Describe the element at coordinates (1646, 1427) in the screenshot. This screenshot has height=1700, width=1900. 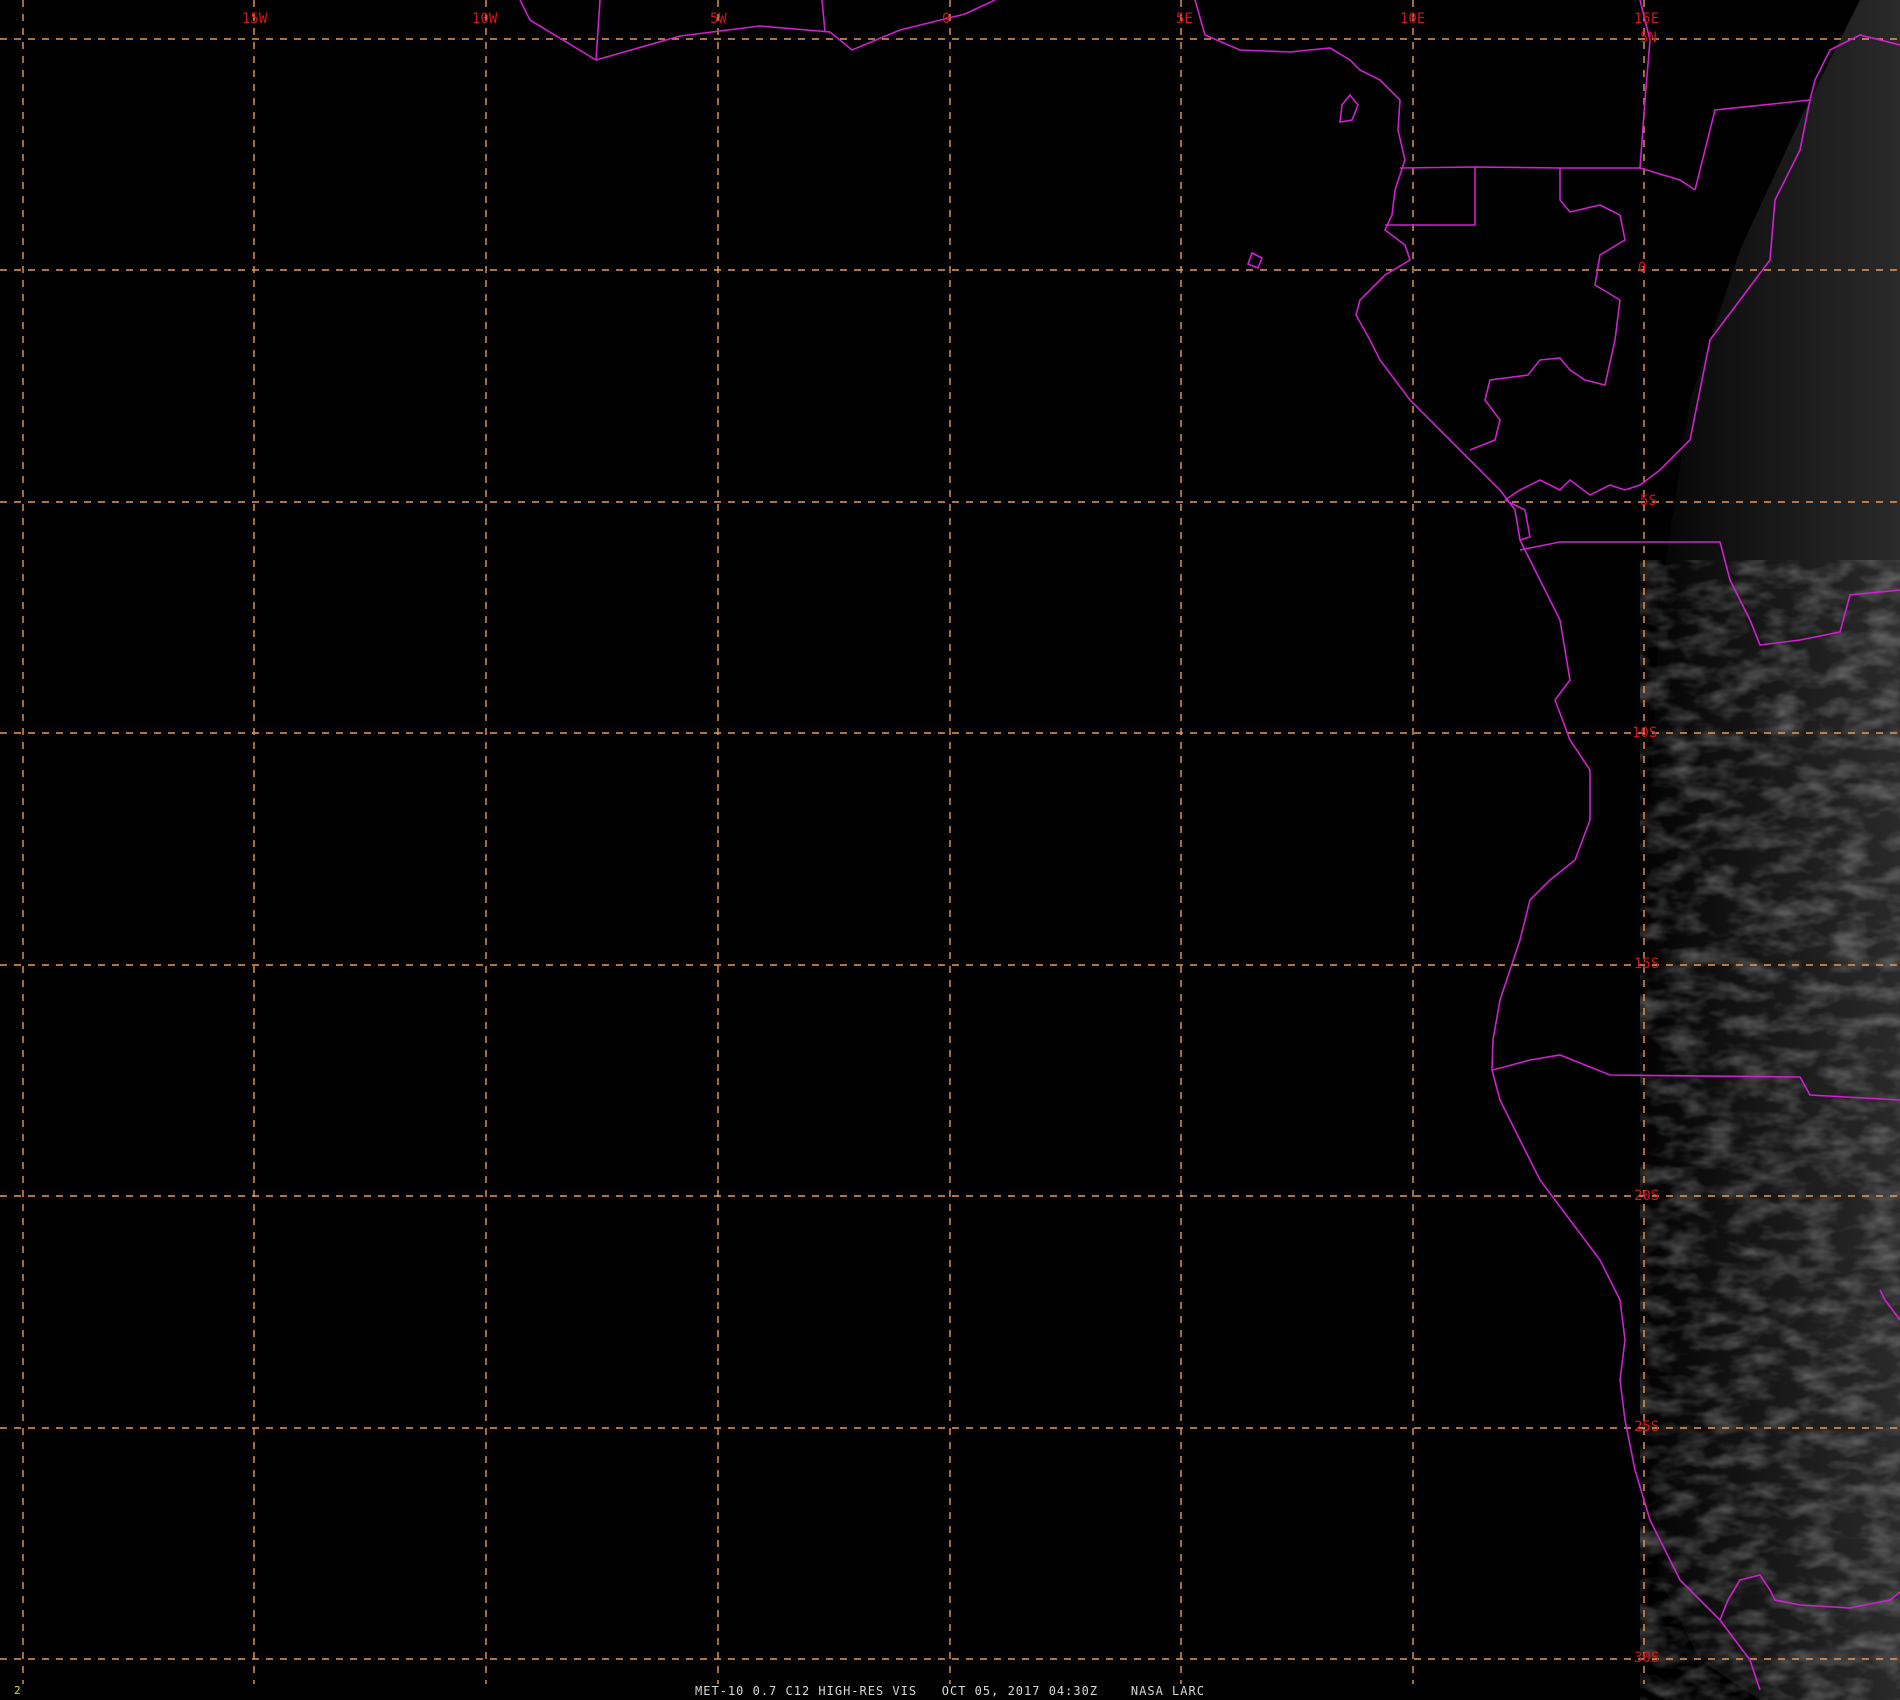
I see `lat-label: 25S` at that location.